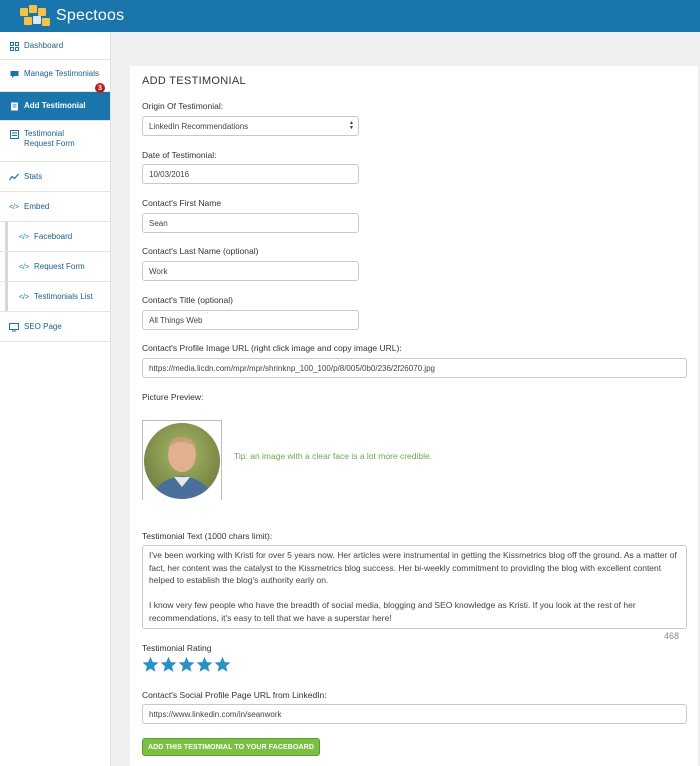 The width and height of the screenshot is (700, 766). I want to click on sidebar-item-dashboard: Dashboard, so click(55, 46).